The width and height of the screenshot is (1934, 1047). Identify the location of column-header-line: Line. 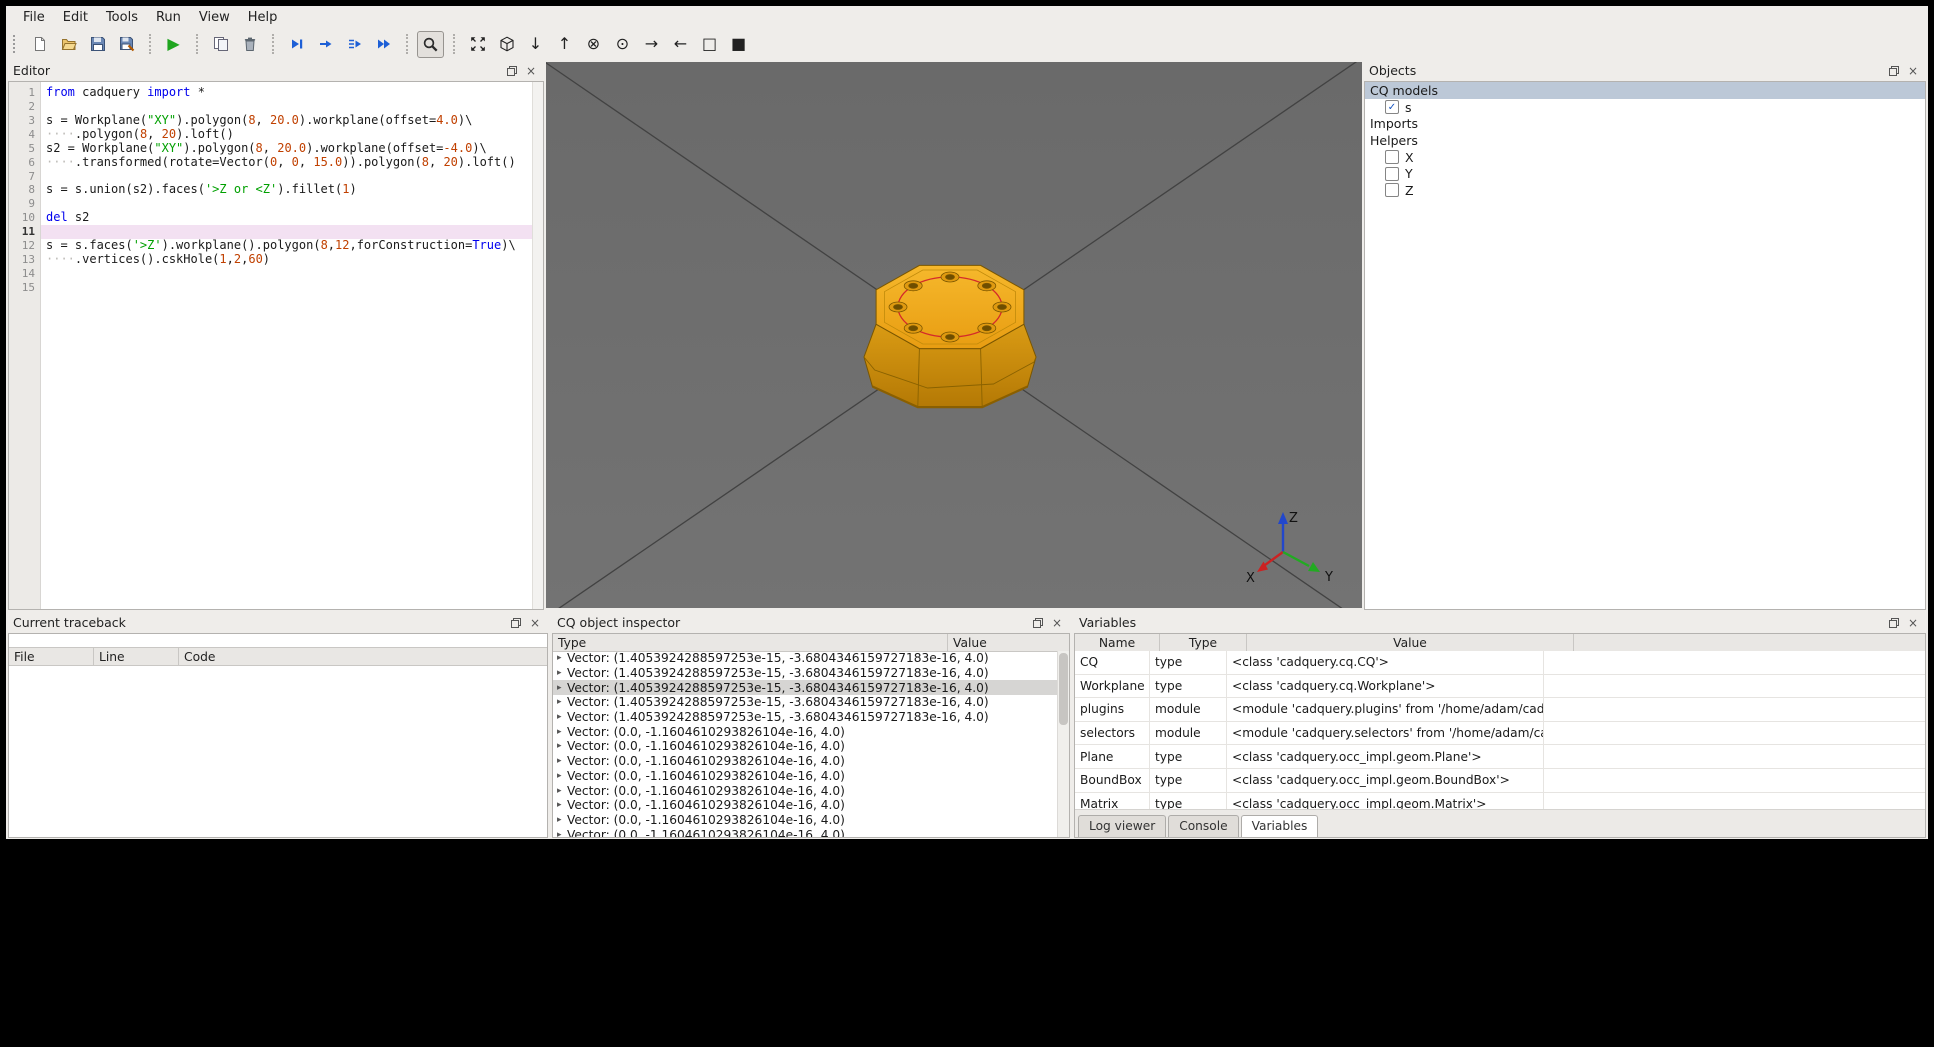
(136, 656).